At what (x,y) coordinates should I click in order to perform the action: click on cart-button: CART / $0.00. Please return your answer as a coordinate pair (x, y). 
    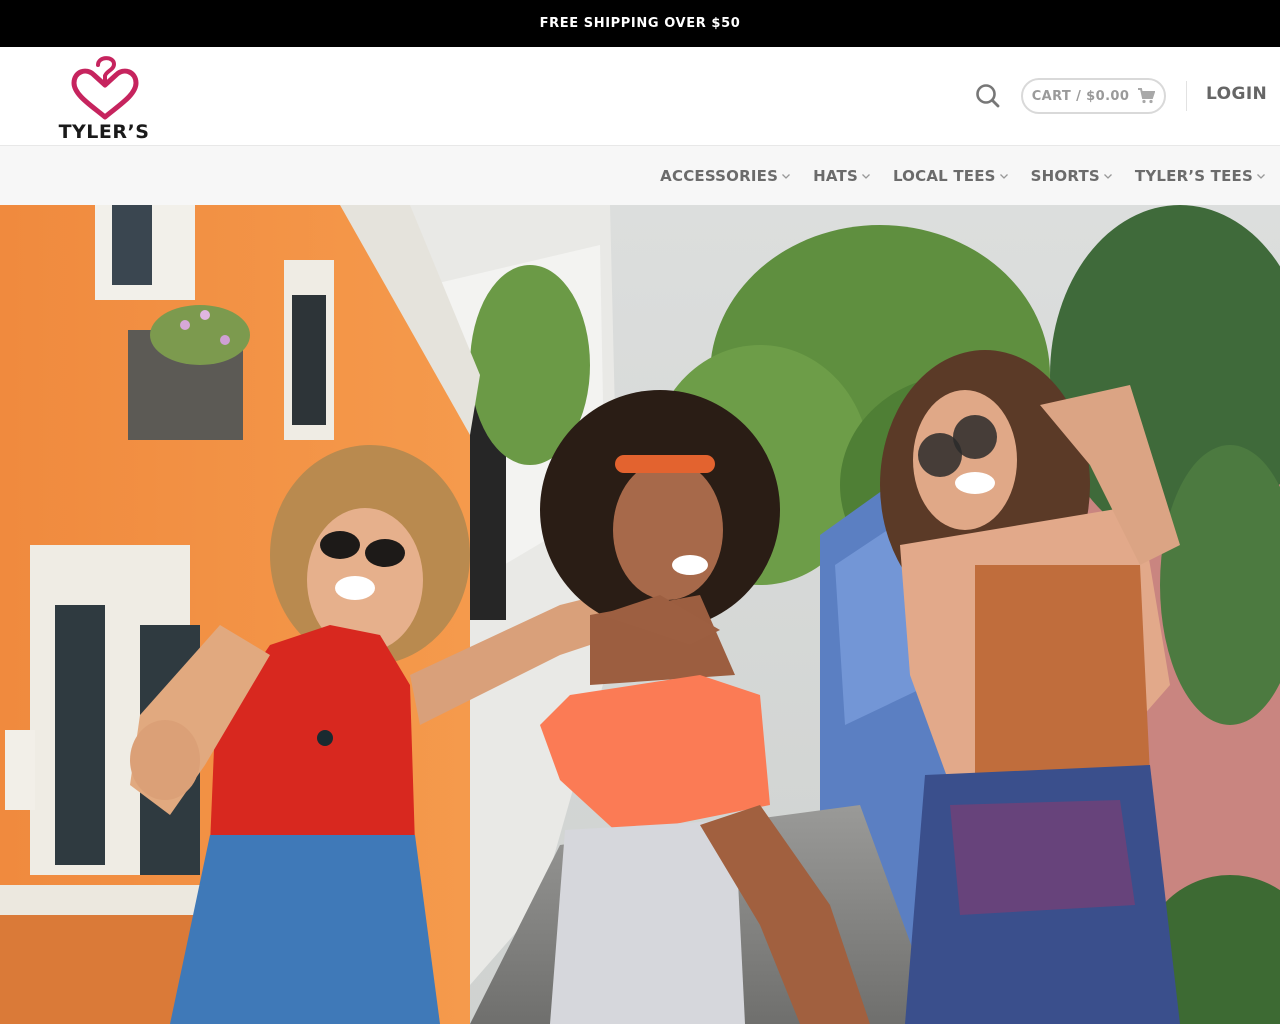
    Looking at the image, I should click on (1093, 96).